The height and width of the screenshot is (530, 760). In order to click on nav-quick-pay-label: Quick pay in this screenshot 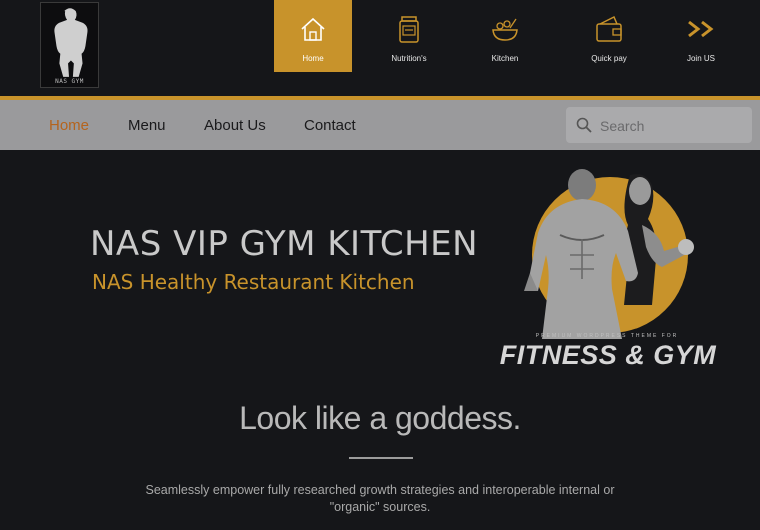, I will do `click(609, 58)`.